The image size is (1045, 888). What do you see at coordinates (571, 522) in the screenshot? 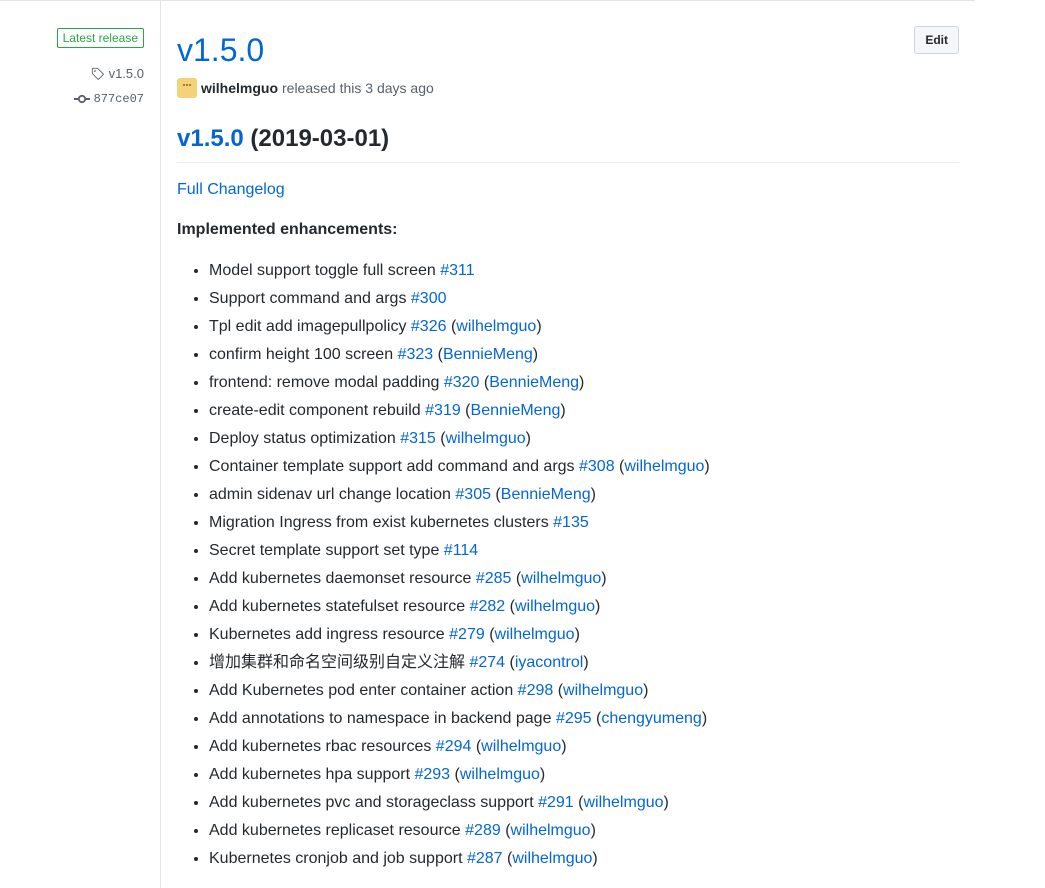
I see `pr-link: #135` at bounding box center [571, 522].